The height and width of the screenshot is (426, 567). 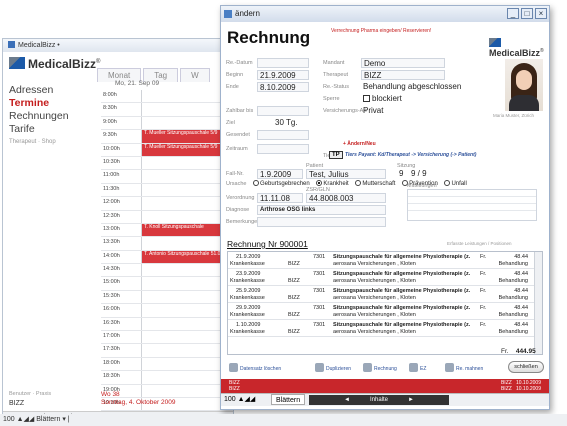 What do you see at coordinates (167, 257) in the screenshot?
I see `calendar-slot: 14:00h T. Antonio Sitzungspauschale 51.00` at bounding box center [167, 257].